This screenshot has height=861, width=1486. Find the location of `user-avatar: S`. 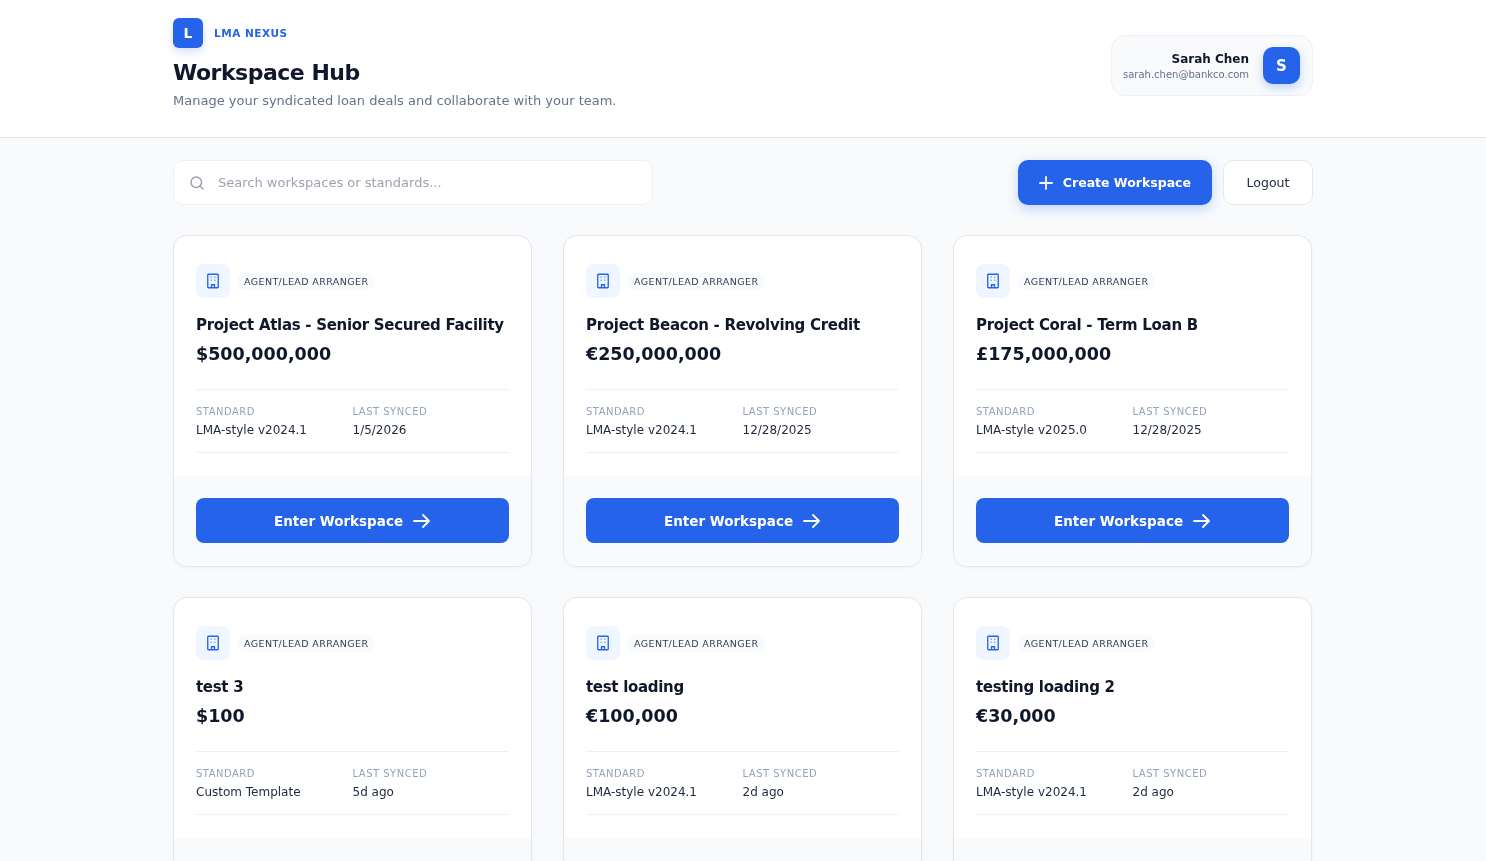

user-avatar: S is located at coordinates (1281, 65).